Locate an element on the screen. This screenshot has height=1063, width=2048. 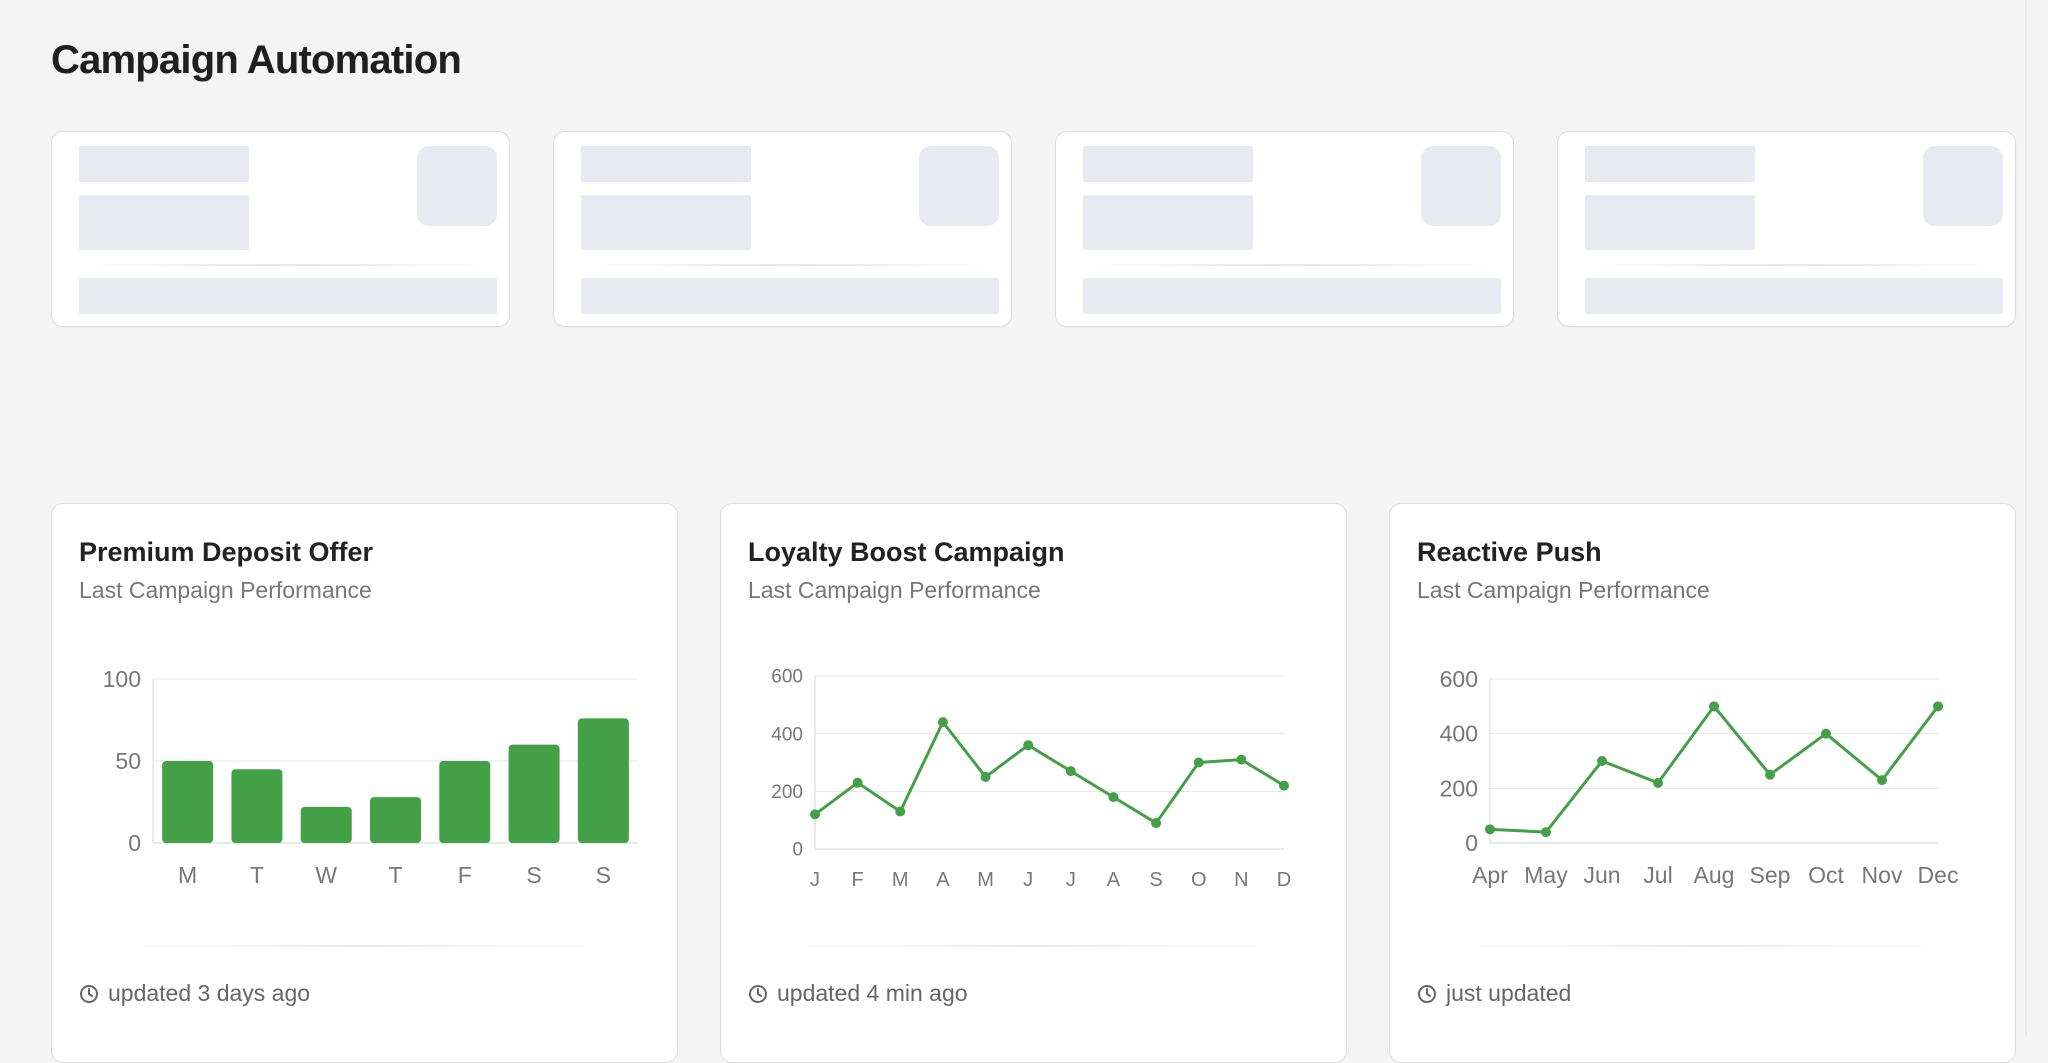
performance-chart: 0 200 400 600 Apr May Jun Jul Aug Sep Oct Nov Dec is located at coordinates (1699, 777).